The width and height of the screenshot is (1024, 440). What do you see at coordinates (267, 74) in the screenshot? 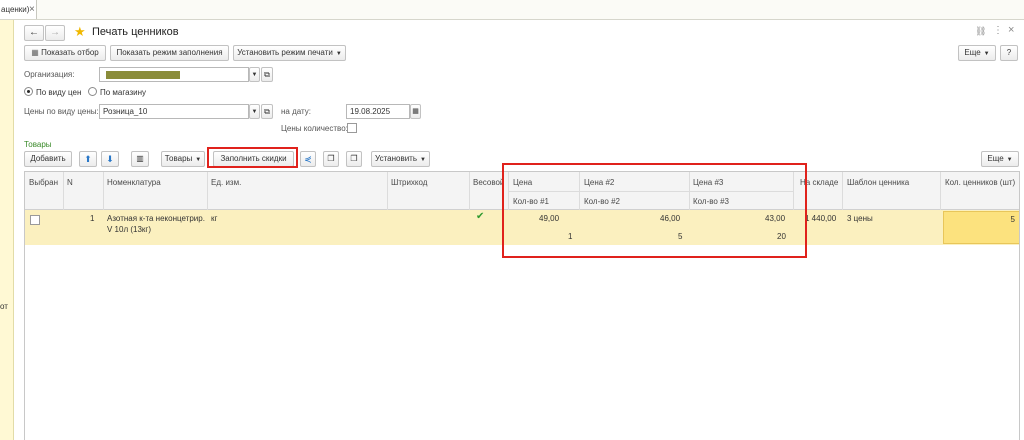
I see `organization-open-icon: ⧉` at bounding box center [267, 74].